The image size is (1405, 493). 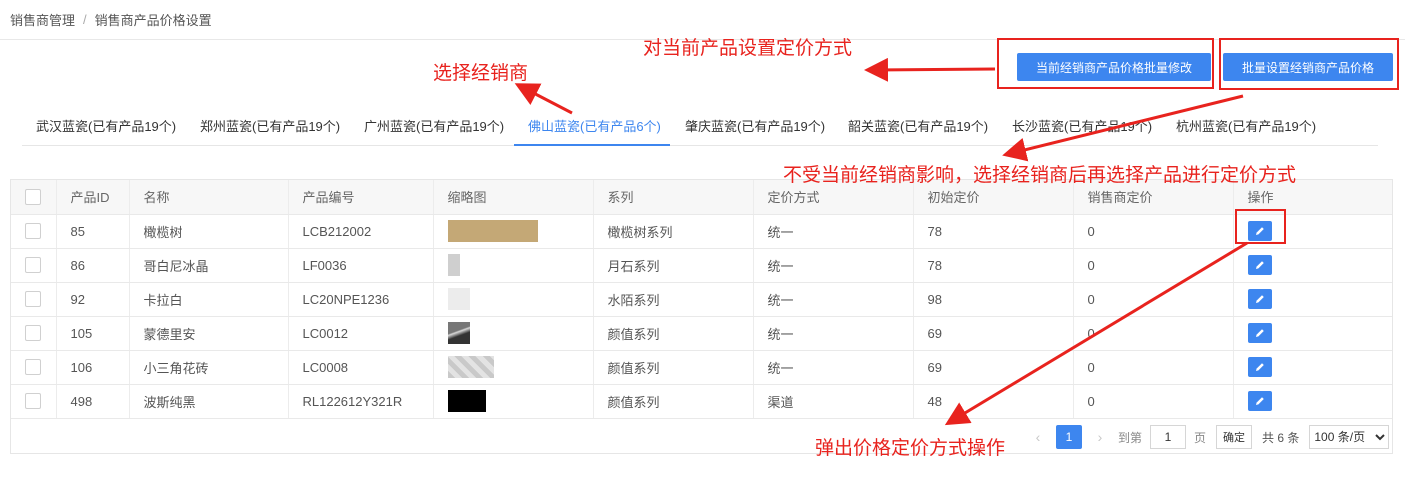 I want to click on table-row: 106 小三角花砖 LC0008 颜值系列 统一 69 0, so click(x=701, y=367).